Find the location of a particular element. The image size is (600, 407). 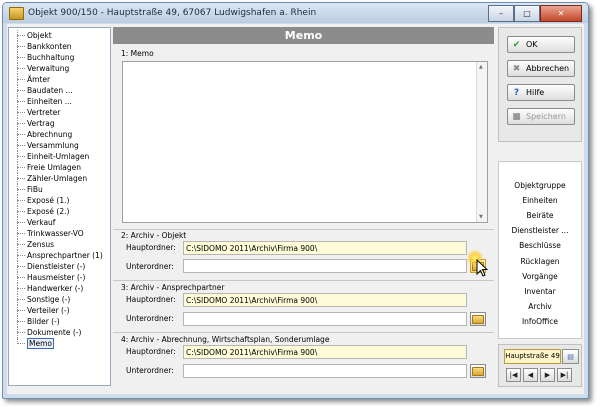

hauptordner-label: Hauptordner: is located at coordinates (151, 351).